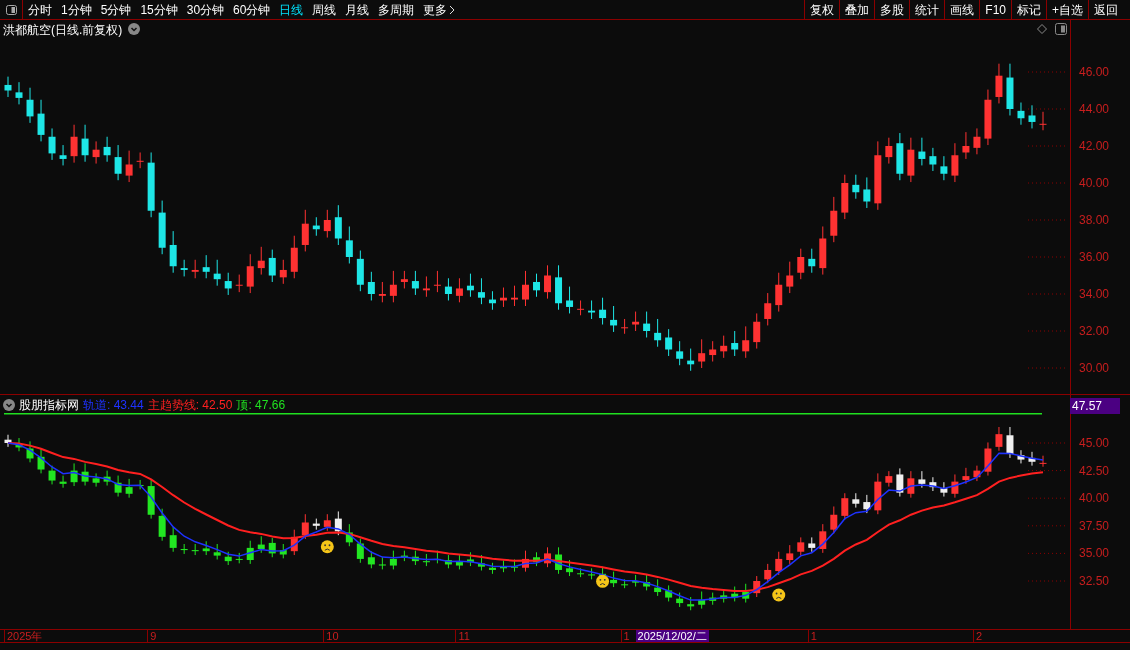 This screenshot has width=1130, height=650. I want to click on toolbar-button: 标记, so click(1028, 9).